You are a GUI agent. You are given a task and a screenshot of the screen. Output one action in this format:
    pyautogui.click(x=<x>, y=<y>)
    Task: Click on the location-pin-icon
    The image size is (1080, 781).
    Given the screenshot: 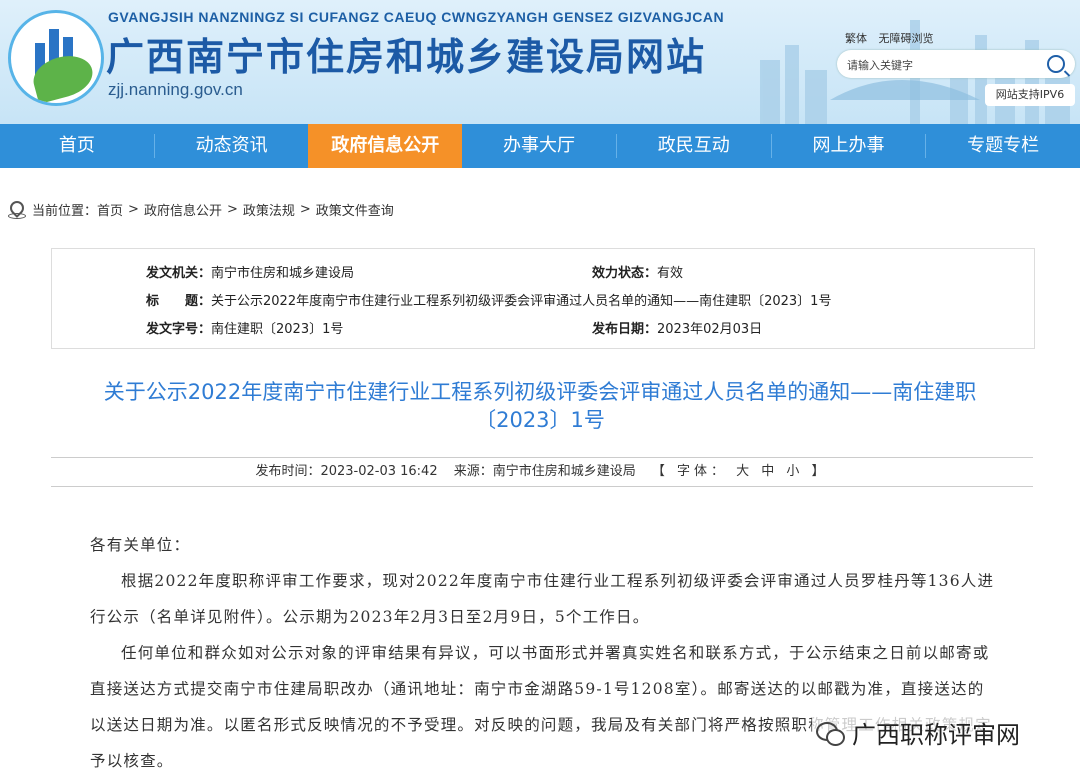 What is the action you would take?
    pyautogui.click(x=17, y=210)
    